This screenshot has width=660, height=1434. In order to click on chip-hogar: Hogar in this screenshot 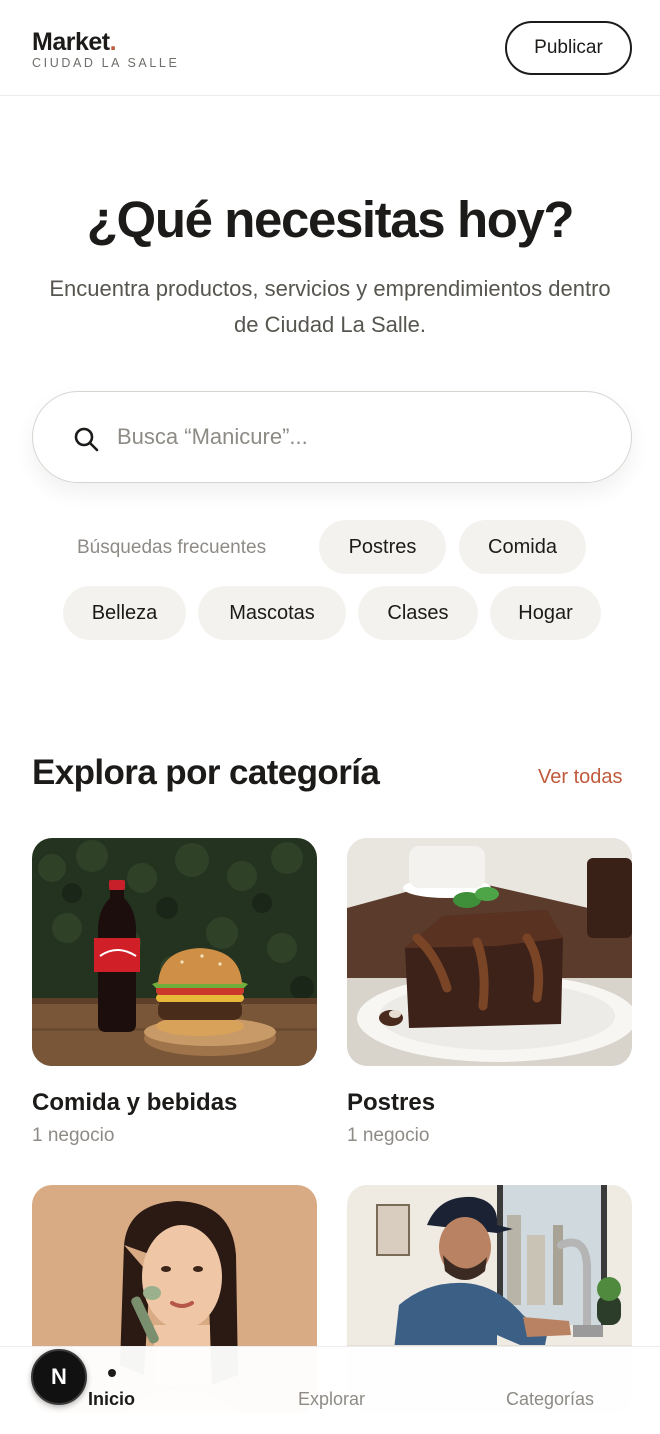, I will do `click(545, 613)`.